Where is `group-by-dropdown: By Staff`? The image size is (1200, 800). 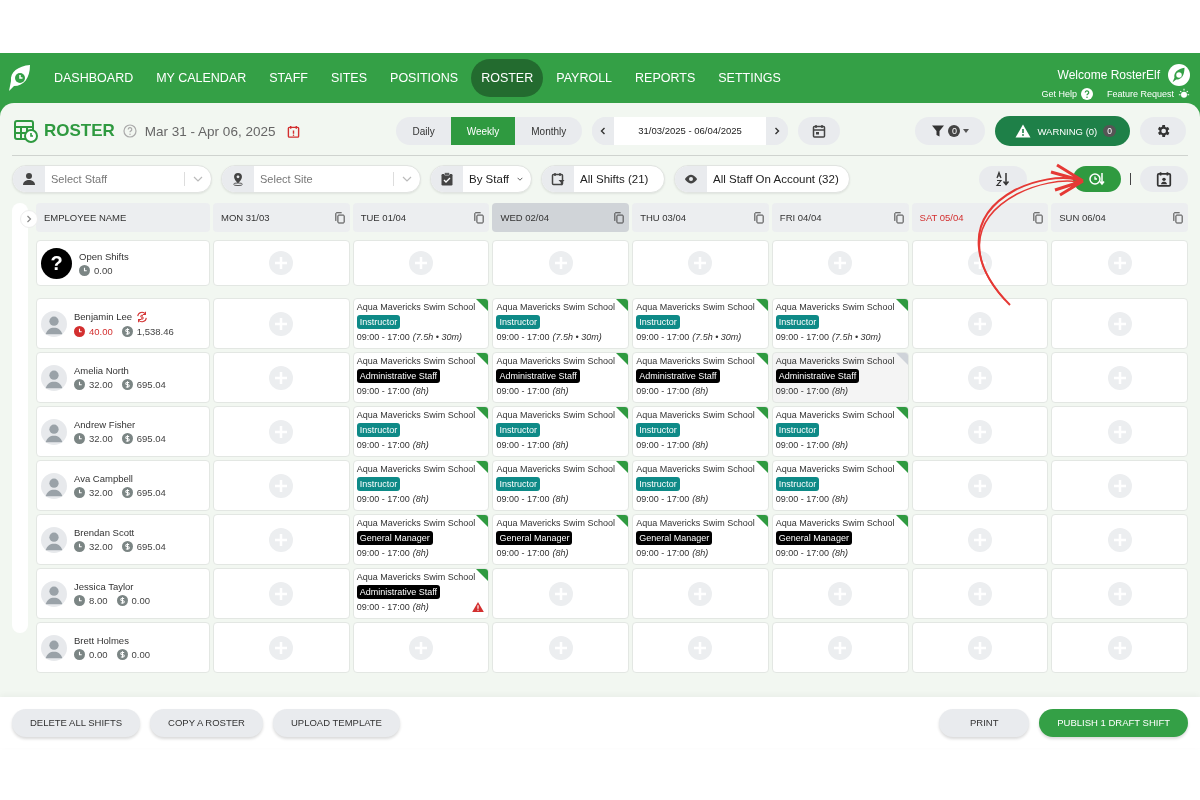 group-by-dropdown: By Staff is located at coordinates (481, 179).